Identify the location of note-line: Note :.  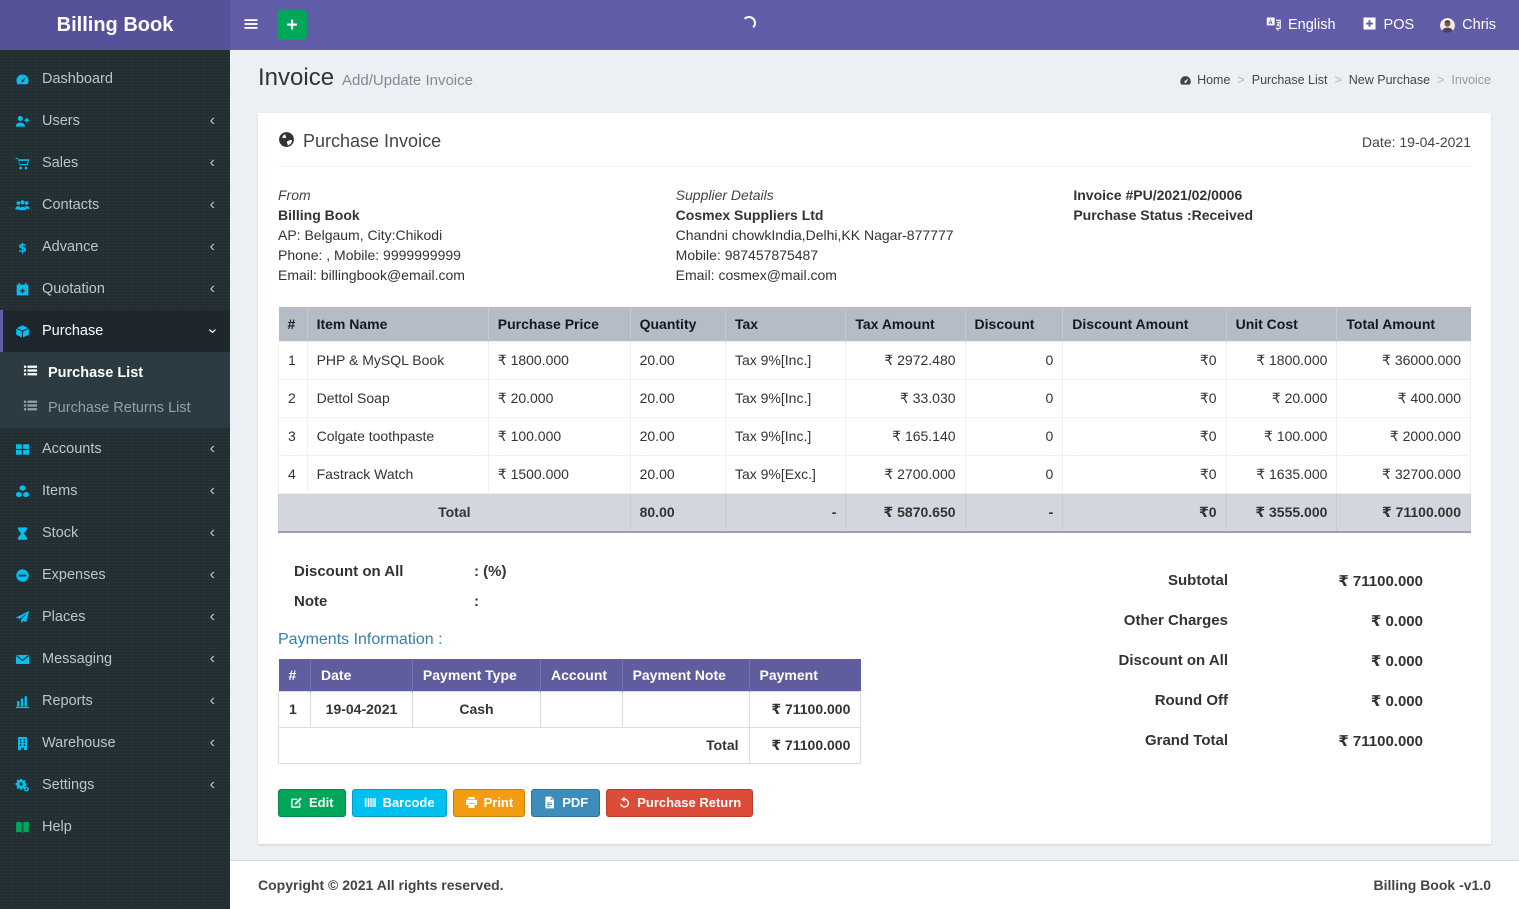
(569, 602).